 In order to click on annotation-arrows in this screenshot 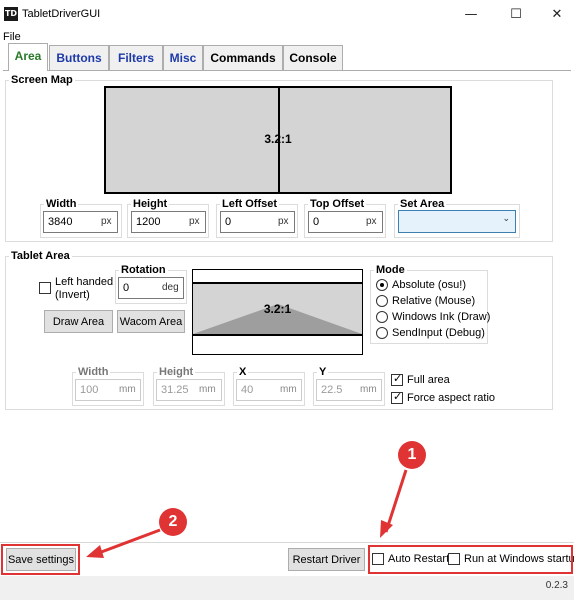, I will do `click(247, 513)`.